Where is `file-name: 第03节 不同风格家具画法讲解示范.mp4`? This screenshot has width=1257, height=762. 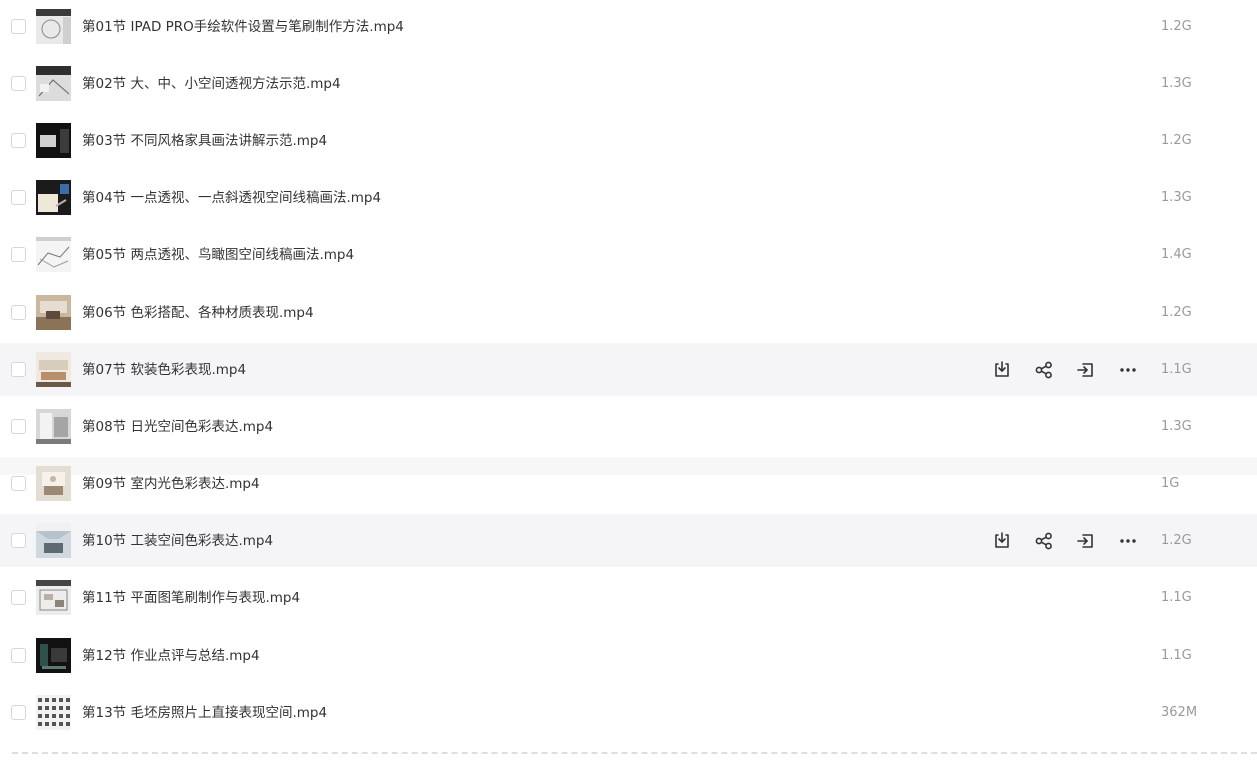
file-name: 第03节 不同风格家具画法讲解示范.mp4 is located at coordinates (204, 141).